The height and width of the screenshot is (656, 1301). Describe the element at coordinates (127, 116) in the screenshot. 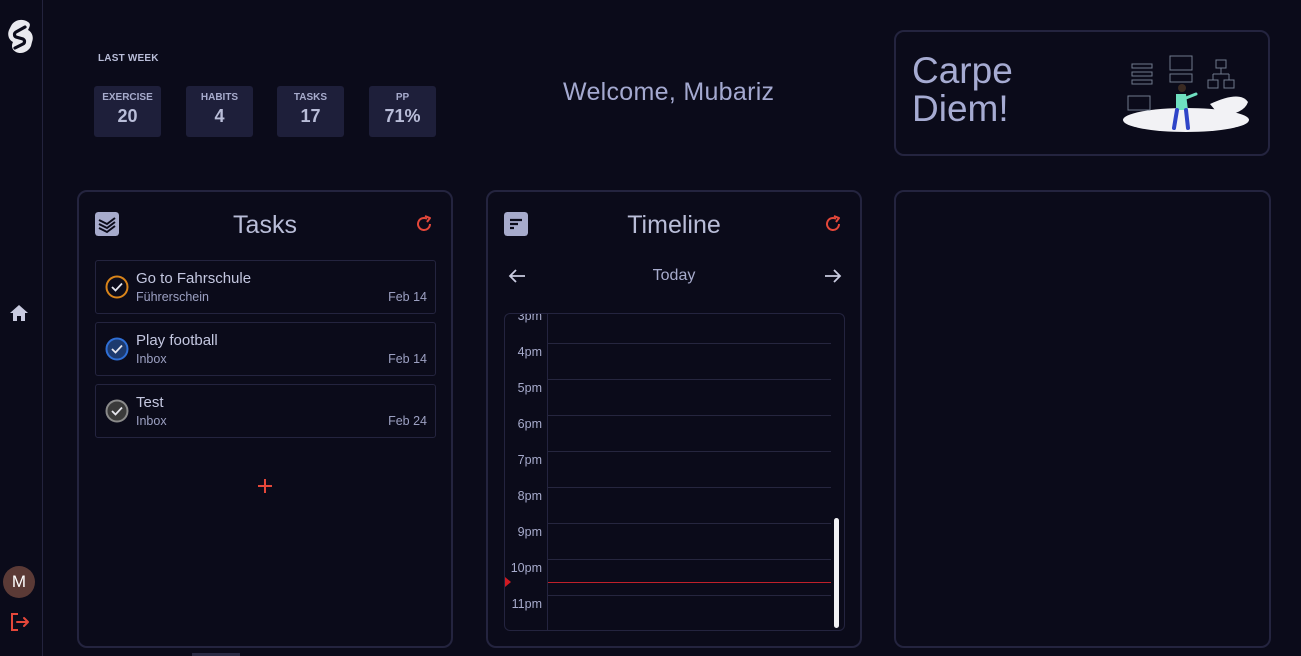

I see `stat-value: 20` at that location.